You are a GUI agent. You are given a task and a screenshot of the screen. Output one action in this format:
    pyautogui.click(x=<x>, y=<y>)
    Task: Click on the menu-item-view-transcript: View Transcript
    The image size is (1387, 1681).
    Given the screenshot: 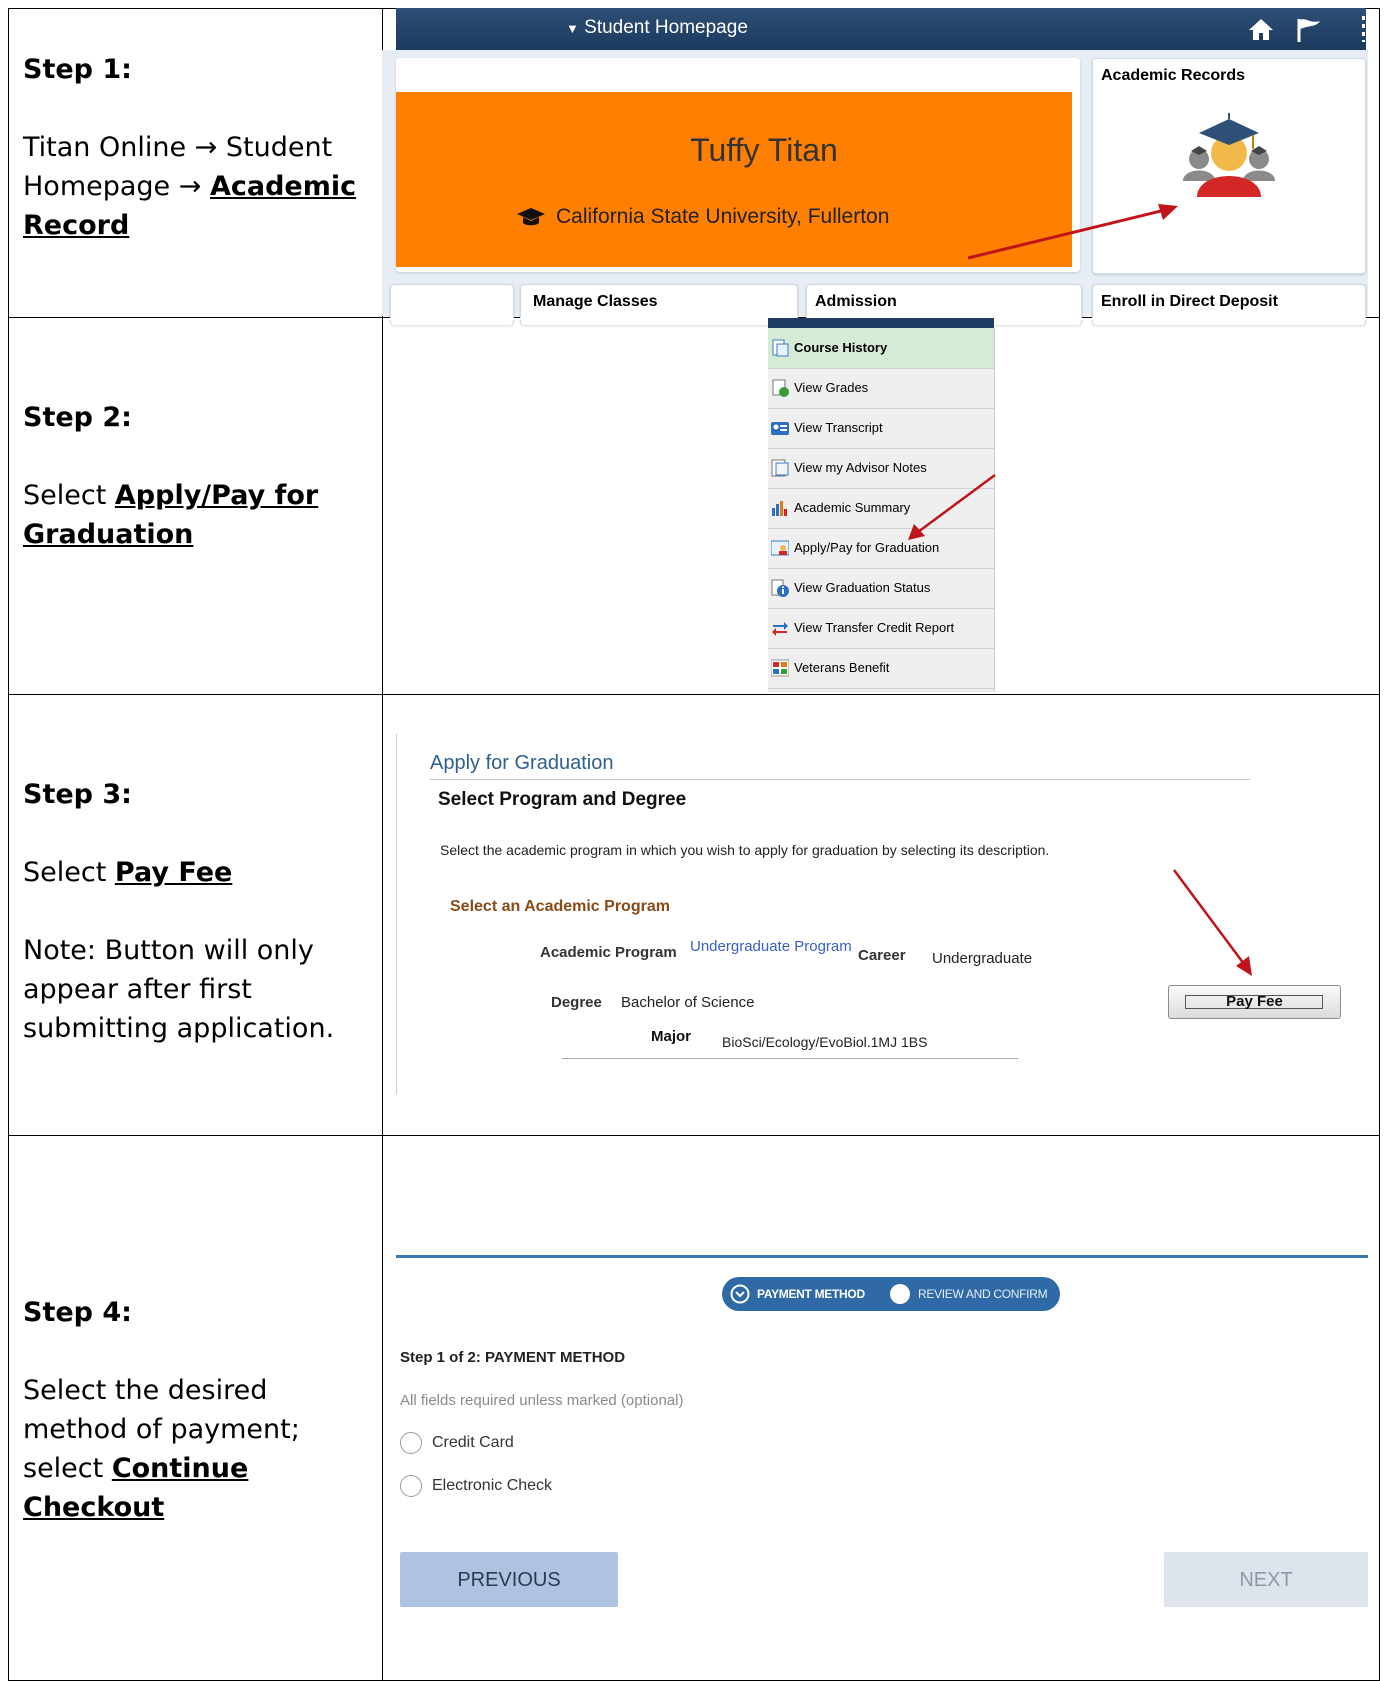 What is the action you would take?
    pyautogui.click(x=881, y=428)
    